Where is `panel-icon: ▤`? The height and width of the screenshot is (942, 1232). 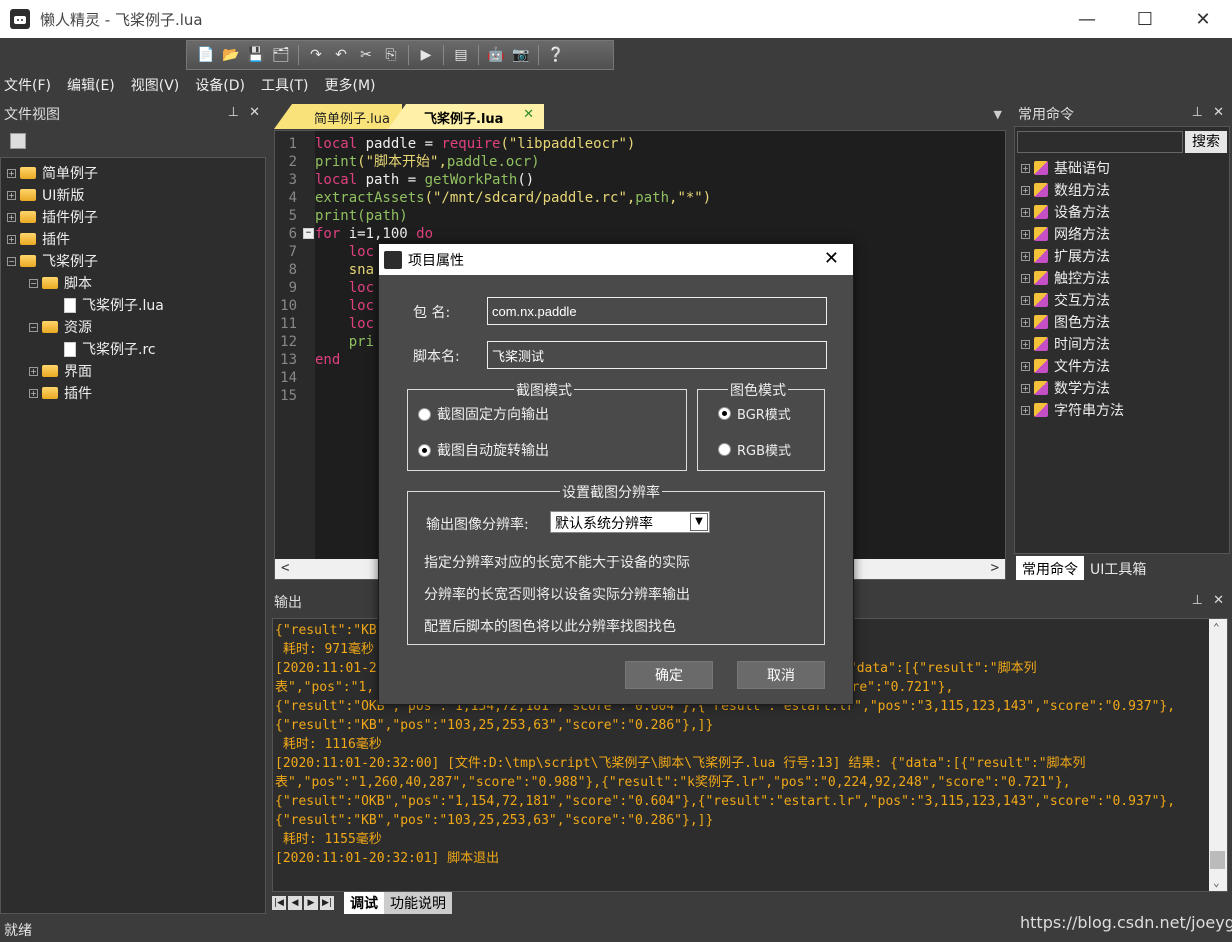
panel-icon: ▤ is located at coordinates (461, 55).